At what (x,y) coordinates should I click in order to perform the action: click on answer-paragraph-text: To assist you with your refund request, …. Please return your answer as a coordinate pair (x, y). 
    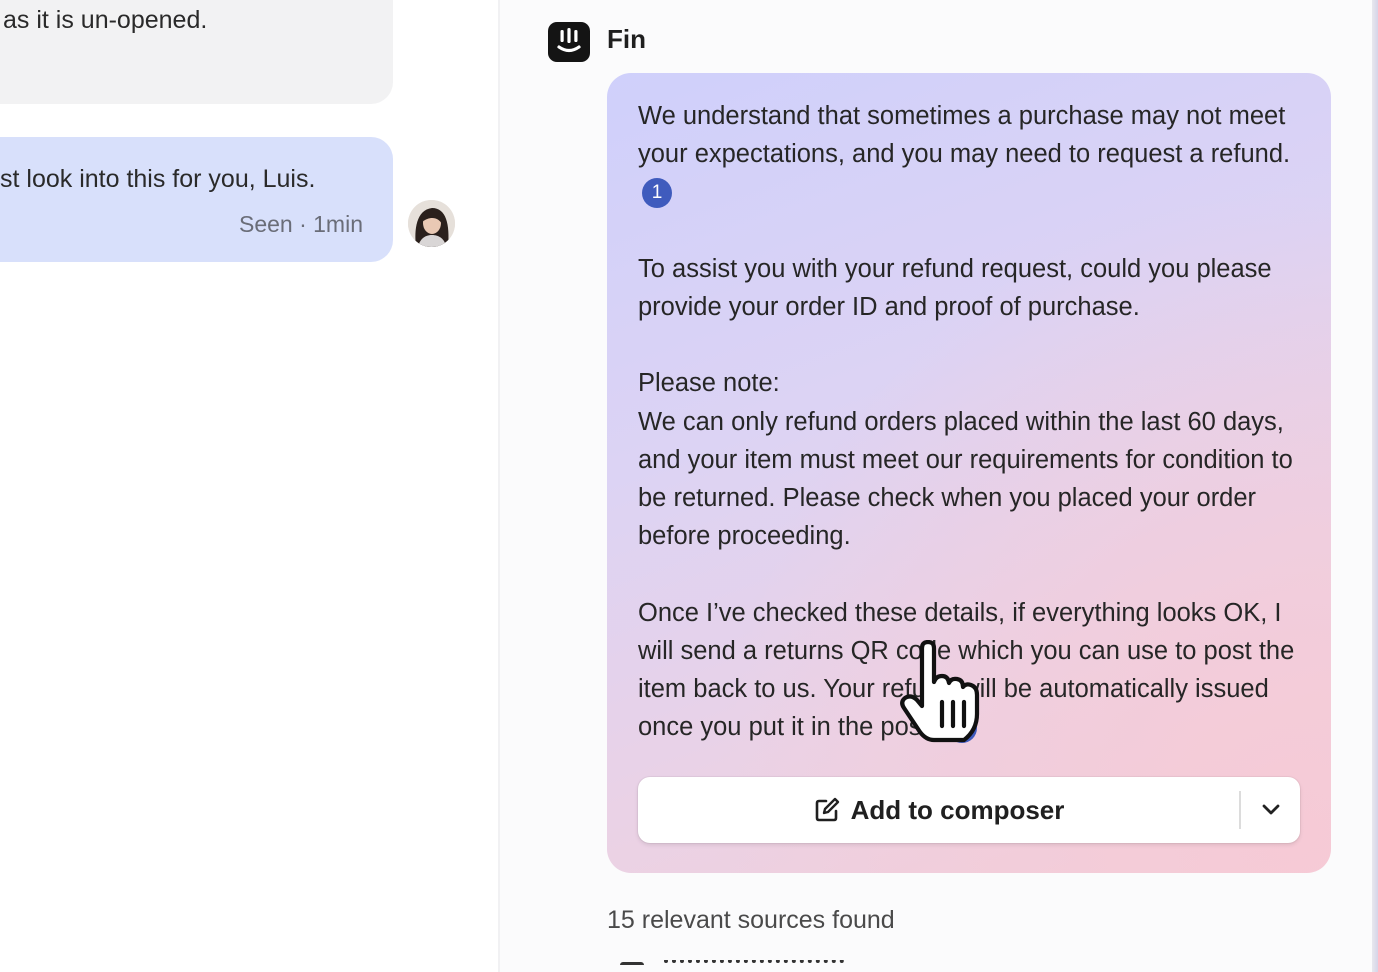
    Looking at the image, I should click on (955, 287).